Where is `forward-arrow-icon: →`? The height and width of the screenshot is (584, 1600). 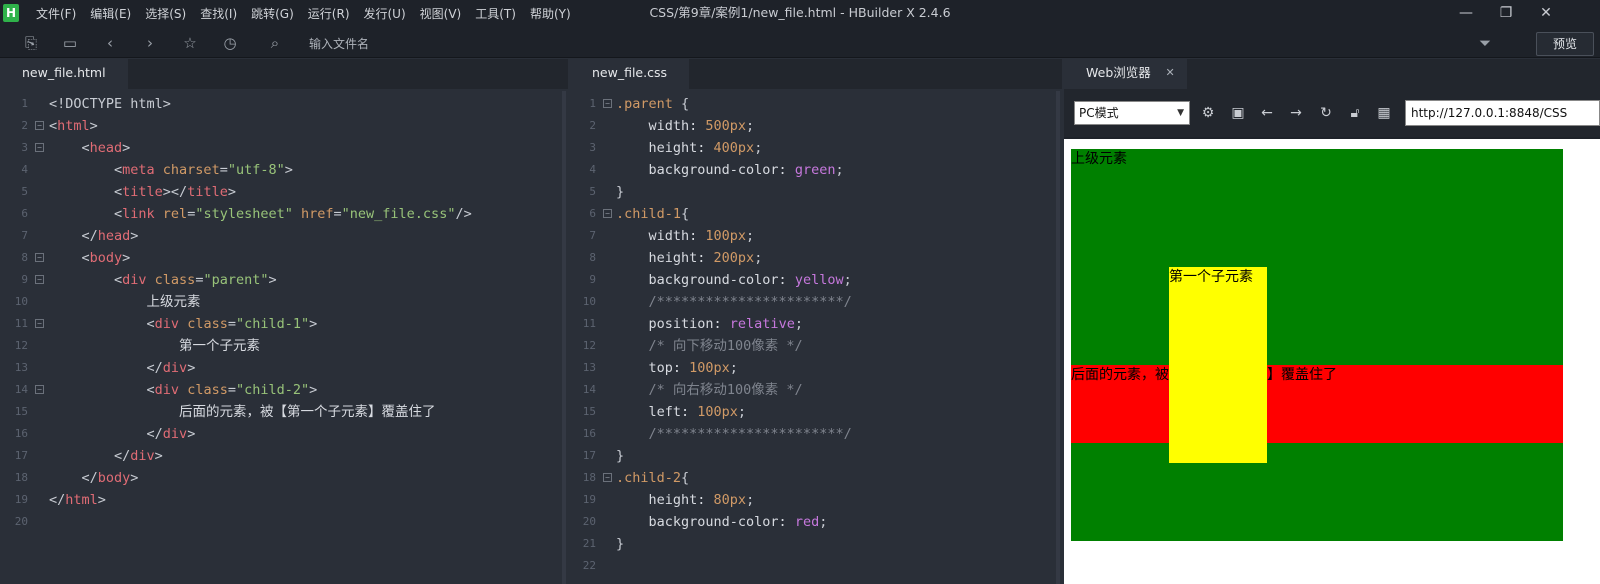 forward-arrow-icon: → is located at coordinates (1296, 113).